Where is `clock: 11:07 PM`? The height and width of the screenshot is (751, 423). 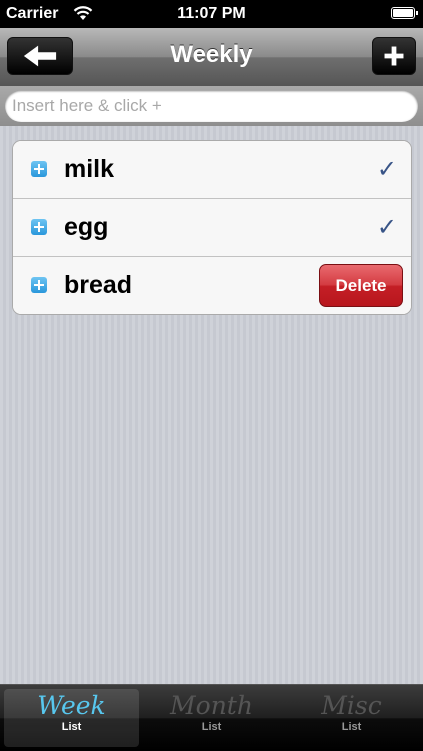
clock: 11:07 PM is located at coordinates (211, 13).